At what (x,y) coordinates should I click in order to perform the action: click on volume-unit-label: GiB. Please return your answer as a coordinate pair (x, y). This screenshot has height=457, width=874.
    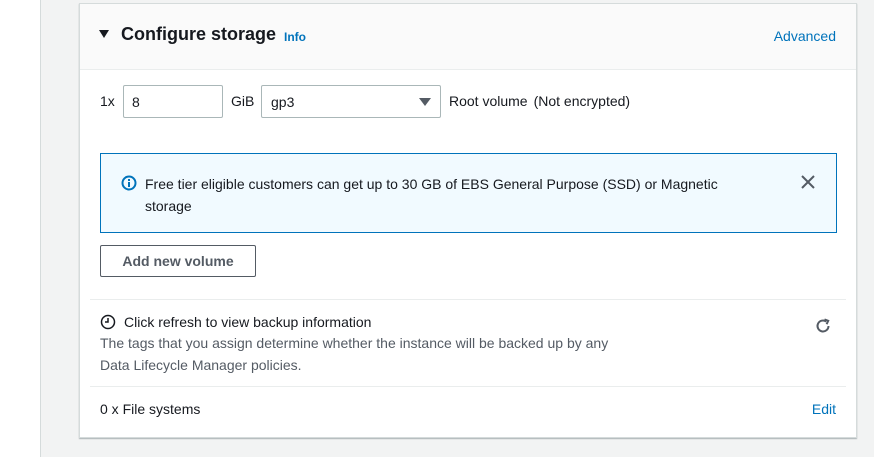
    Looking at the image, I should click on (243, 101).